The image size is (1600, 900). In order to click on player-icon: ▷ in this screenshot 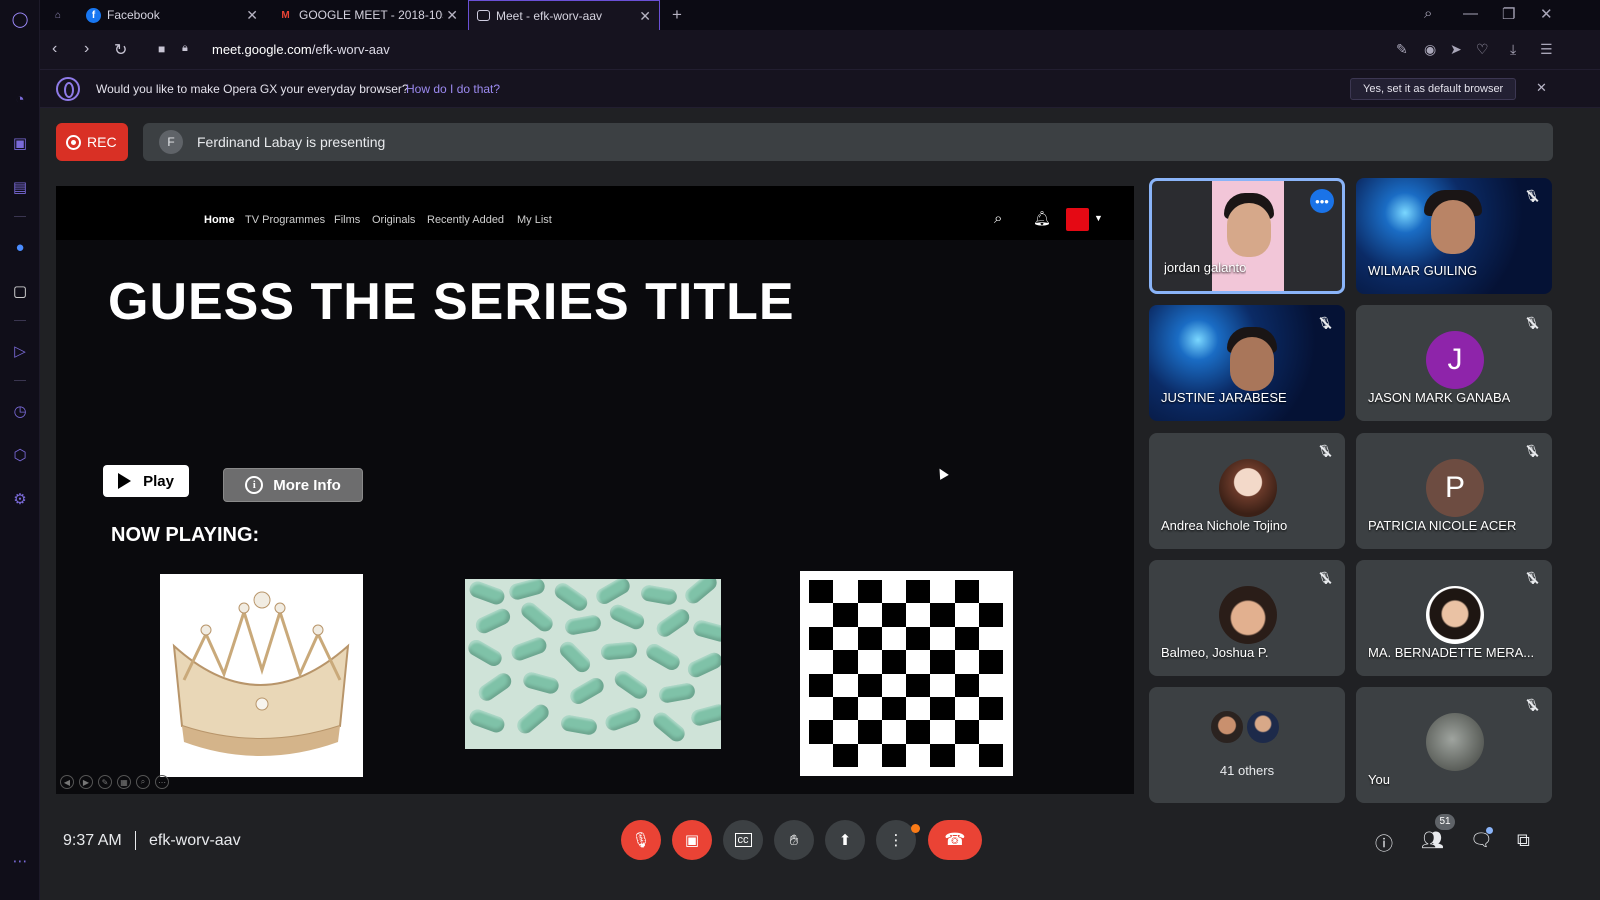, I will do `click(20, 351)`.